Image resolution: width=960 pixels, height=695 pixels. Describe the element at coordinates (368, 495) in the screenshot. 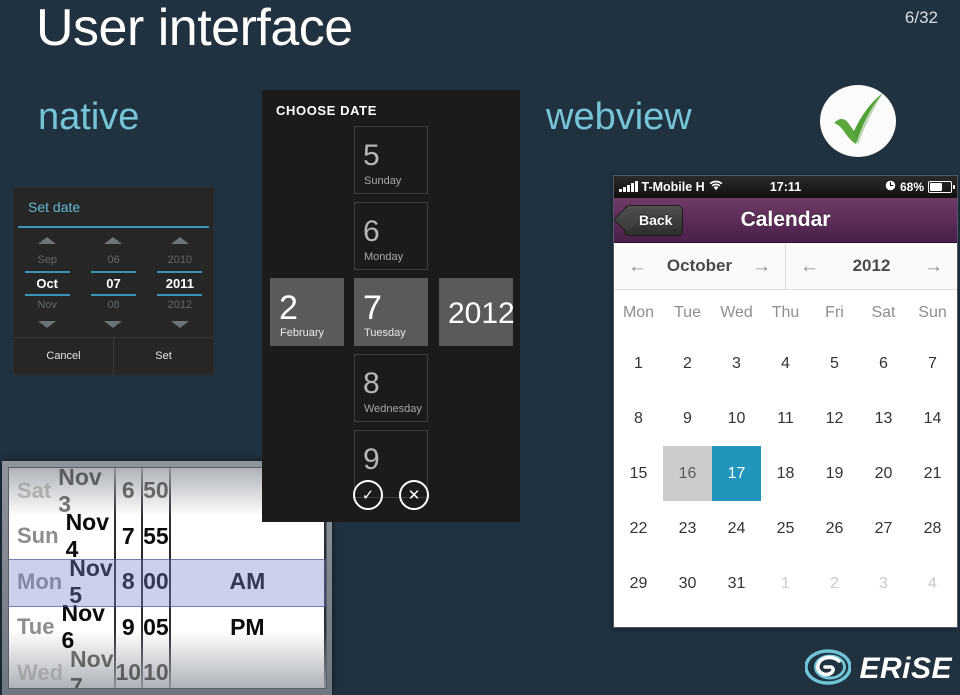

I see `wp-accept-button: ✓` at that location.